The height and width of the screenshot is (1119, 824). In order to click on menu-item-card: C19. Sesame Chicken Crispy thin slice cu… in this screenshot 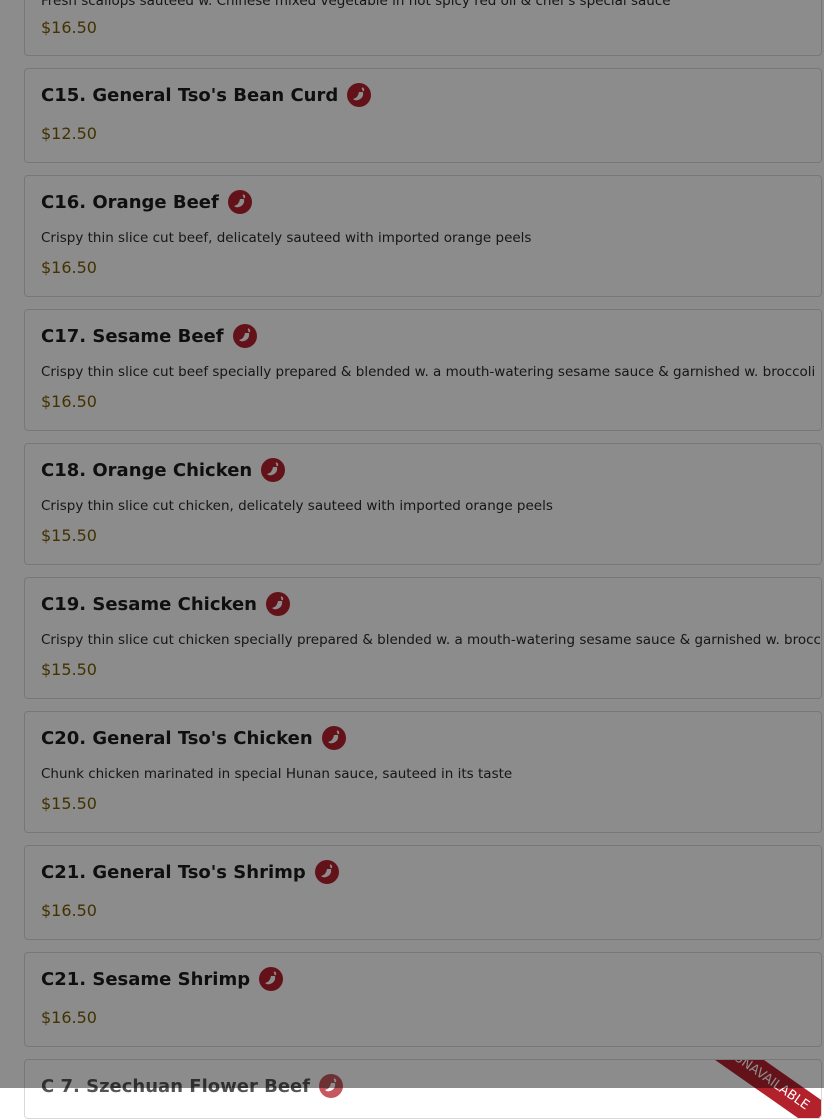, I will do `click(423, 638)`.